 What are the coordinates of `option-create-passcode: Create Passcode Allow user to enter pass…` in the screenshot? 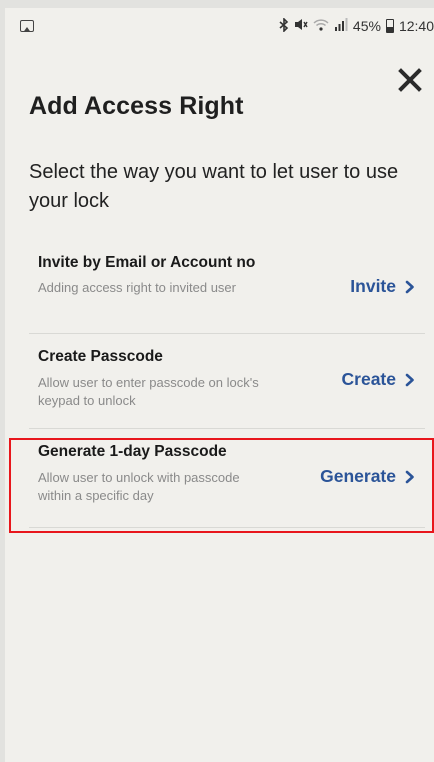 It's located at (227, 388).